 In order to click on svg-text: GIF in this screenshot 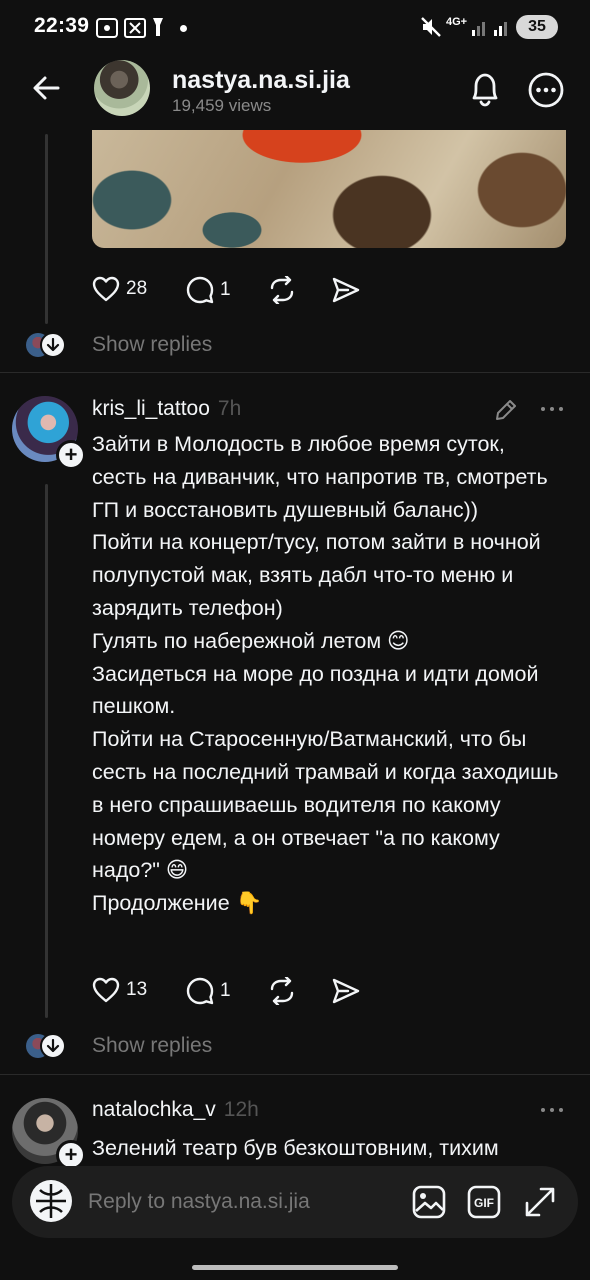, I will do `click(484, 1203)`.